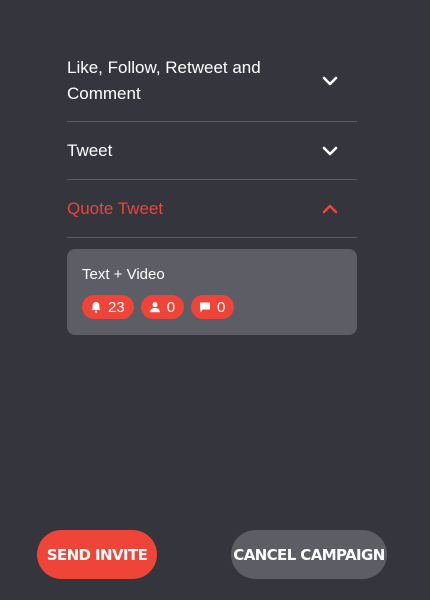 The width and height of the screenshot is (430, 600). I want to click on chevron-up-icon, so click(330, 209).